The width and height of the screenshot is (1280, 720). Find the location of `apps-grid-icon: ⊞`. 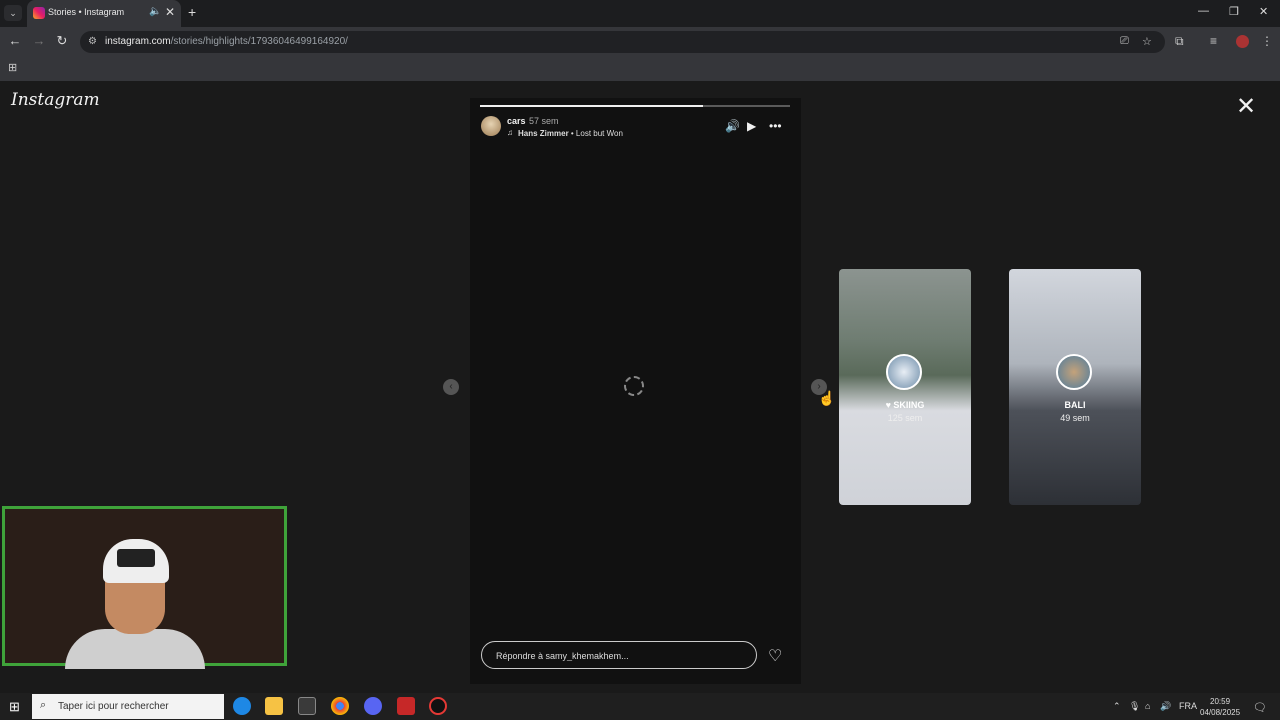

apps-grid-icon: ⊞ is located at coordinates (12, 67).